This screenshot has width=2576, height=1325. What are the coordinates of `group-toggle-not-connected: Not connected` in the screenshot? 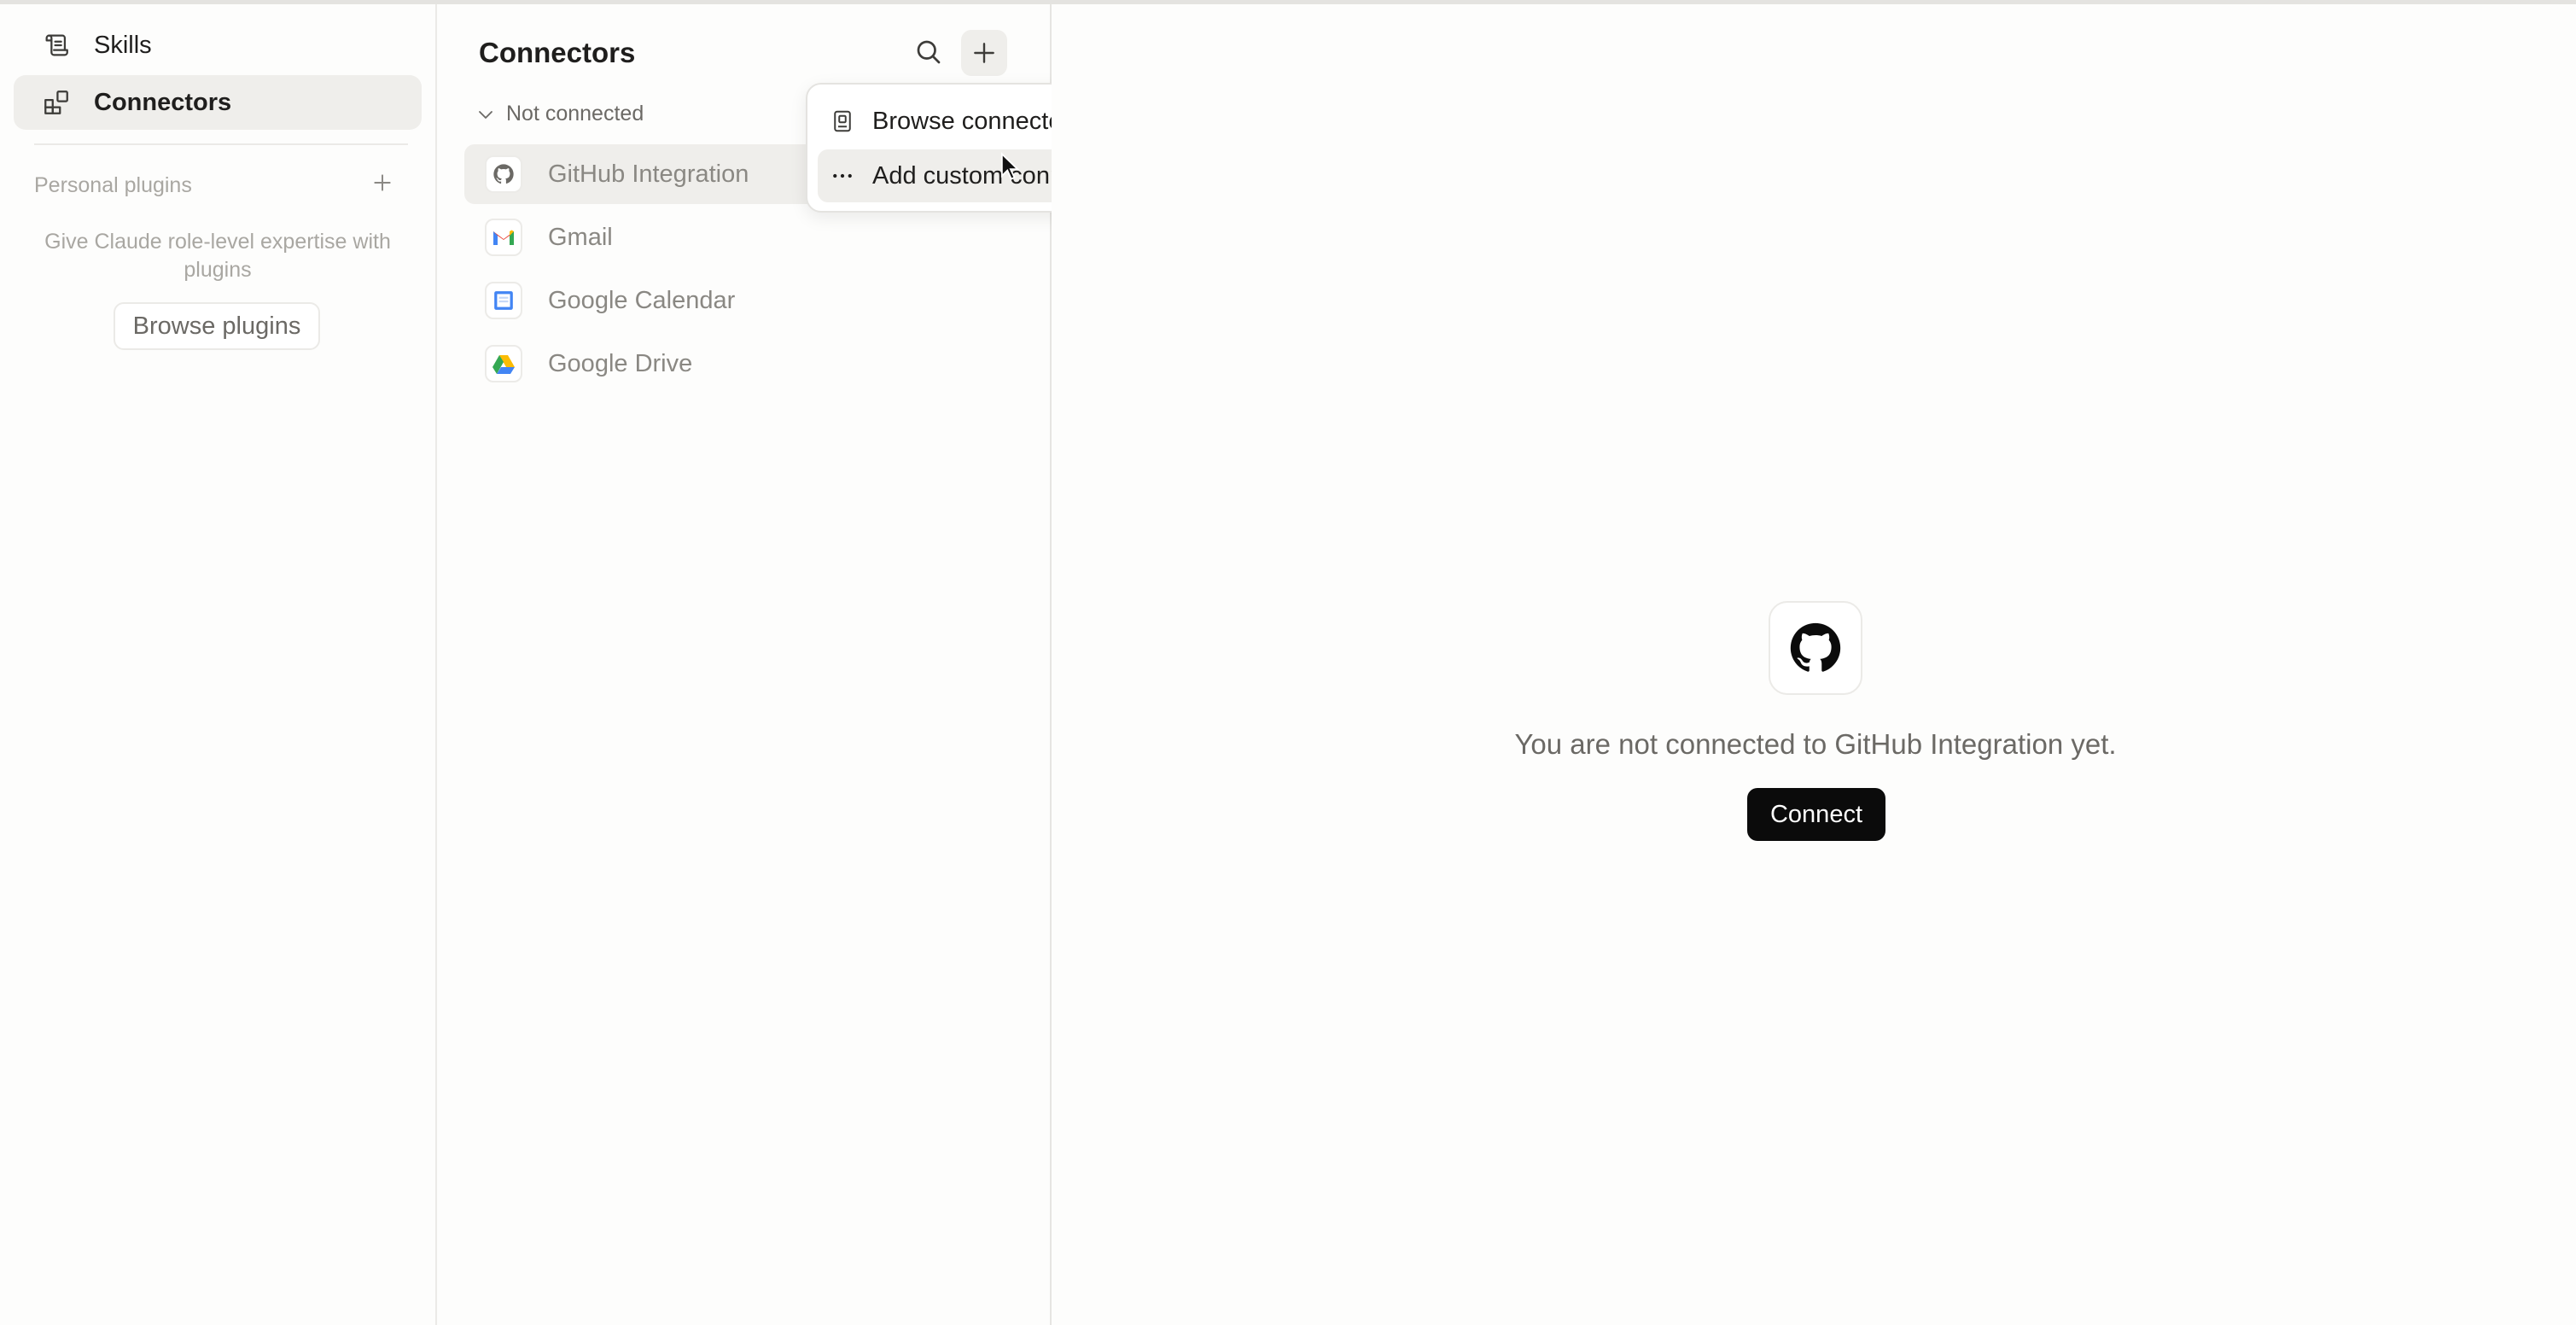 It's located at (559, 114).